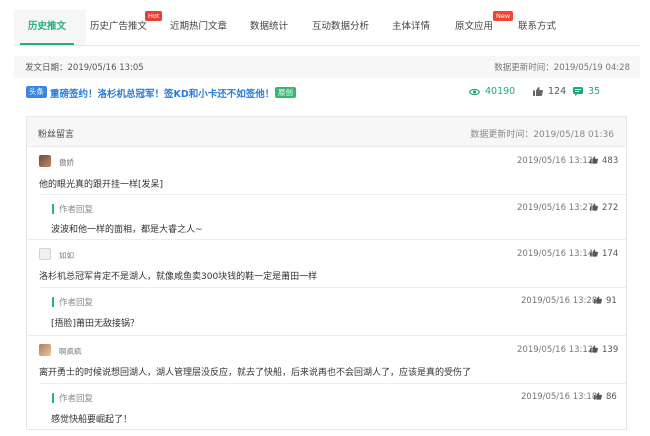 This screenshot has height=436, width=650. Describe the element at coordinates (332, 406) in the screenshot. I see `author-reply: 作者回复 2019/05/16 13:18 86 感觉快船要崛起了！` at that location.